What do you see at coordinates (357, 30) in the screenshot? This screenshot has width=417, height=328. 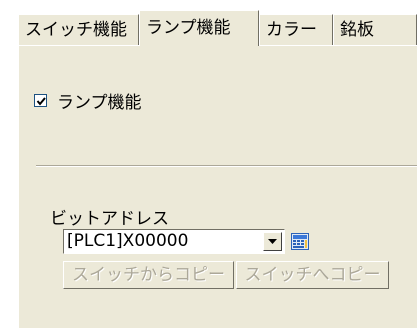 I see `tab-label: 銘板` at bounding box center [357, 30].